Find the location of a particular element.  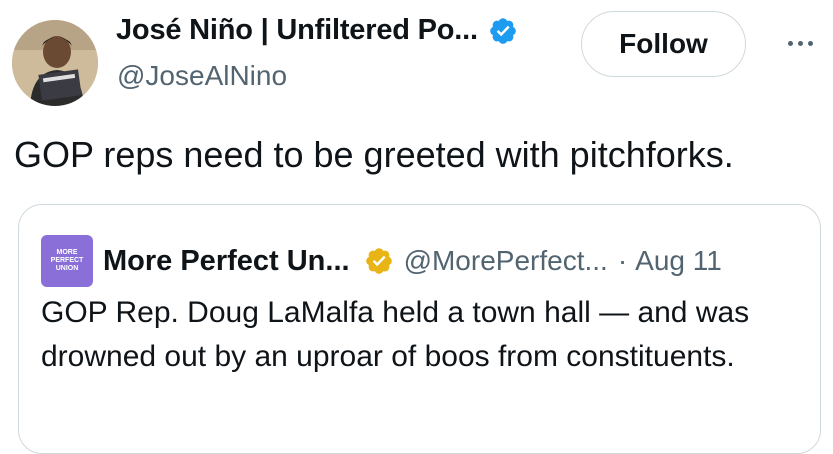

follow-button: Follow is located at coordinates (663, 44).